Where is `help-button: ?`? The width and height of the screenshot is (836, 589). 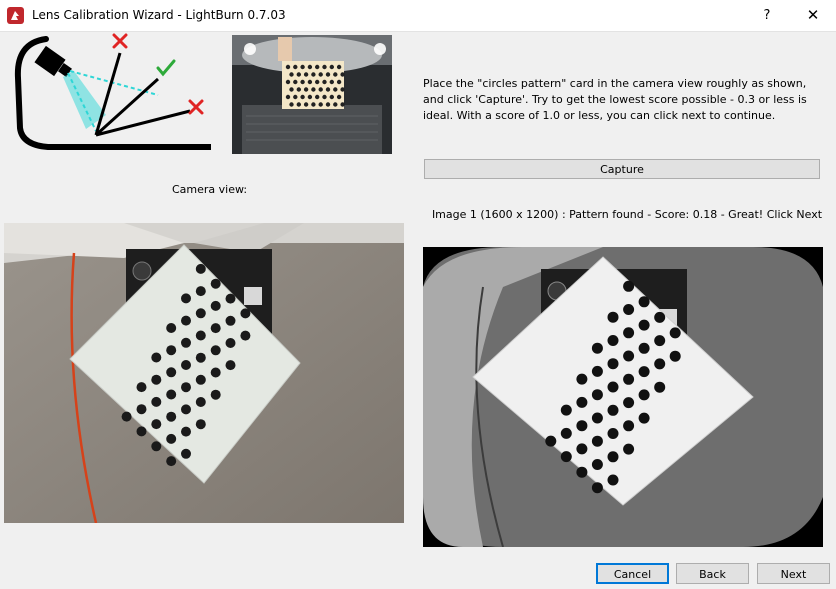
help-button: ? is located at coordinates (767, 15).